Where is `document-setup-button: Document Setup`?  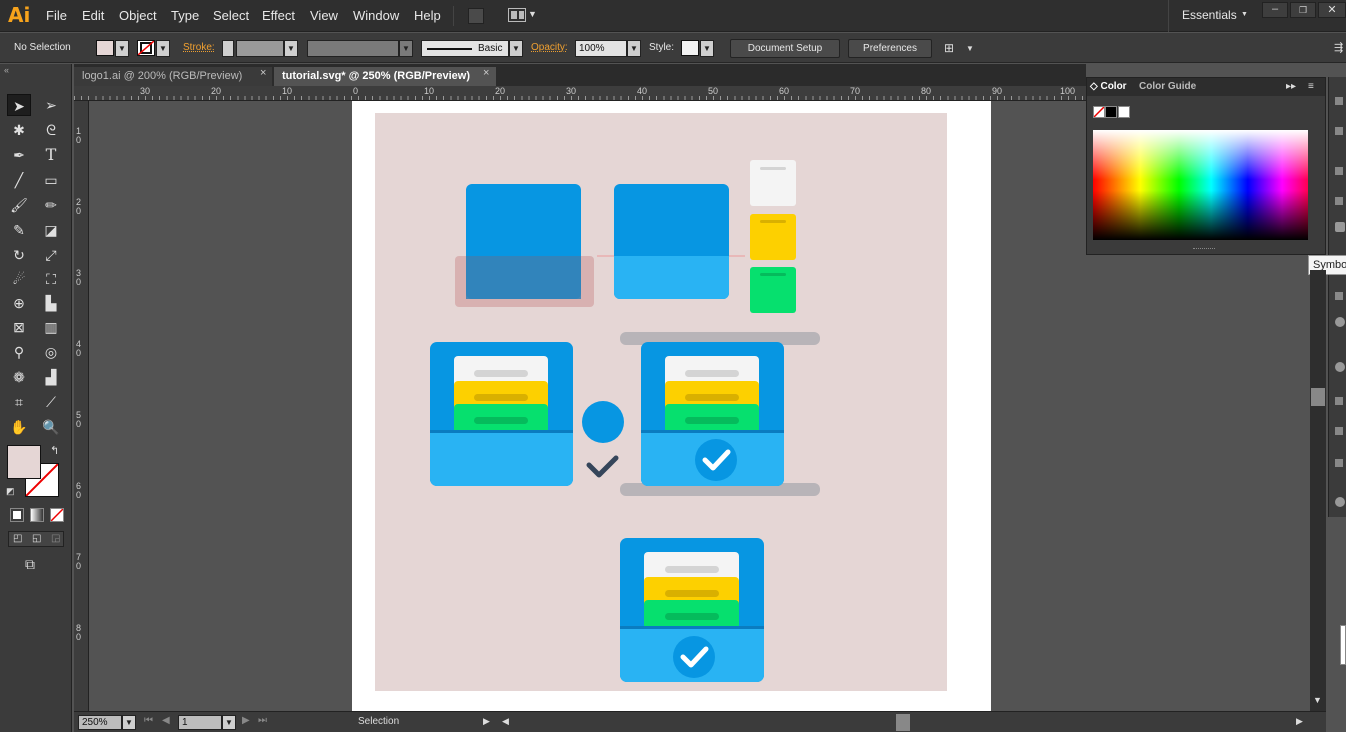 document-setup-button: Document Setup is located at coordinates (785, 48).